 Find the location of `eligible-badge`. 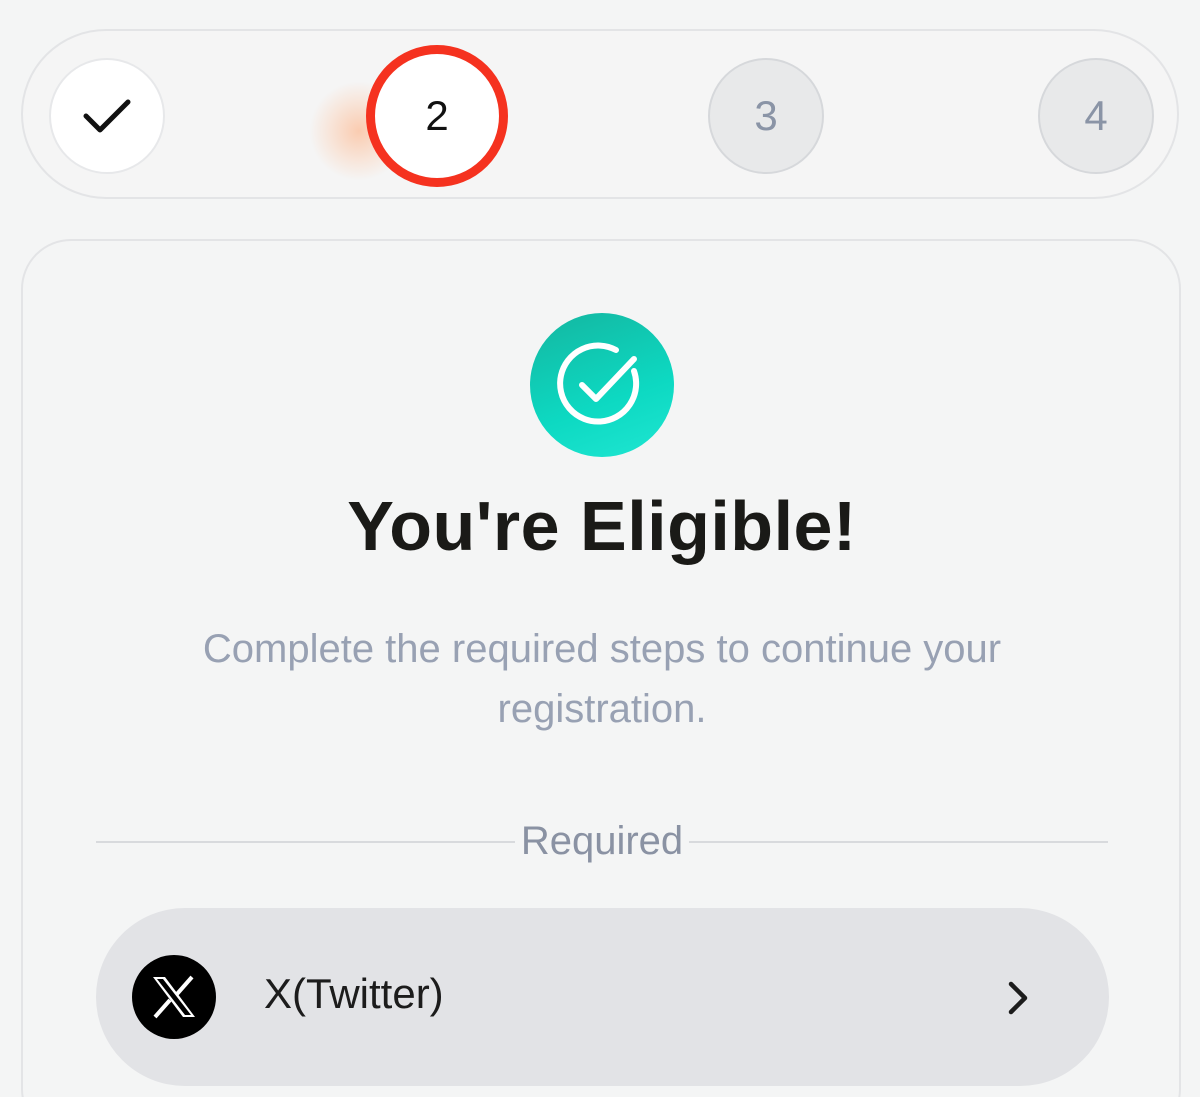

eligible-badge is located at coordinates (602, 385).